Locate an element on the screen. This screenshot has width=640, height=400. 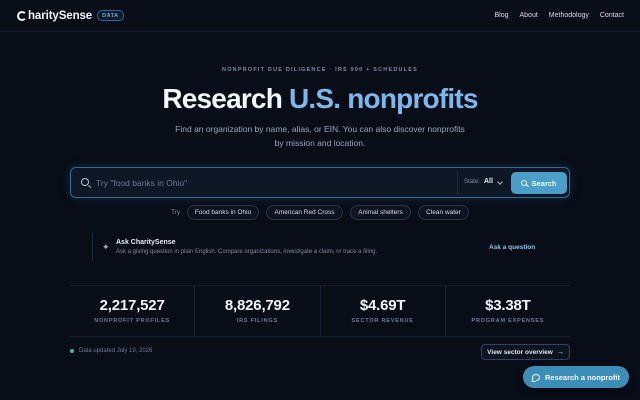
search-button-label: Search is located at coordinates (544, 183).